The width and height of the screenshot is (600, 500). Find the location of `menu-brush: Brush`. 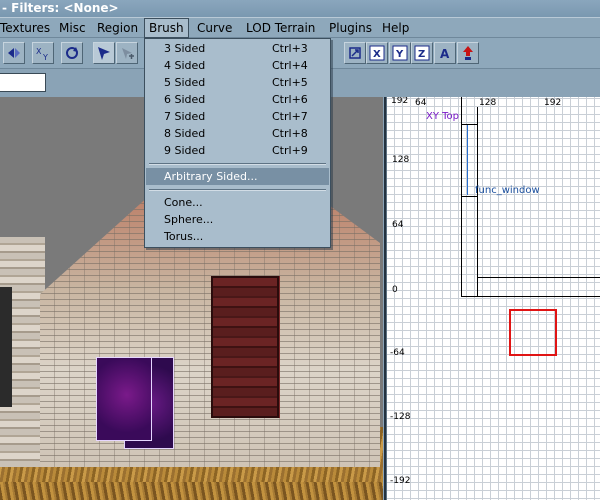

menu-brush: Brush is located at coordinates (166, 28).